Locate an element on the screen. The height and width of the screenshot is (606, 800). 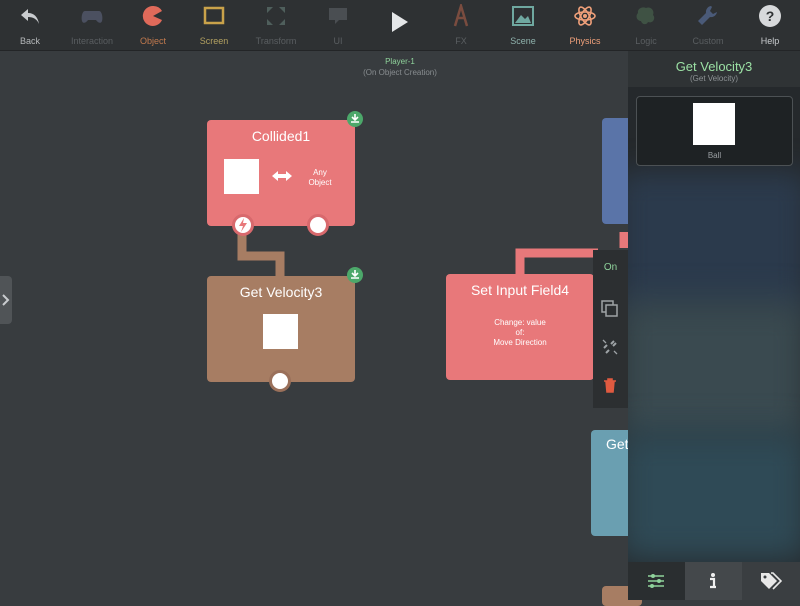
asset-card: Ball is located at coordinates (714, 131).